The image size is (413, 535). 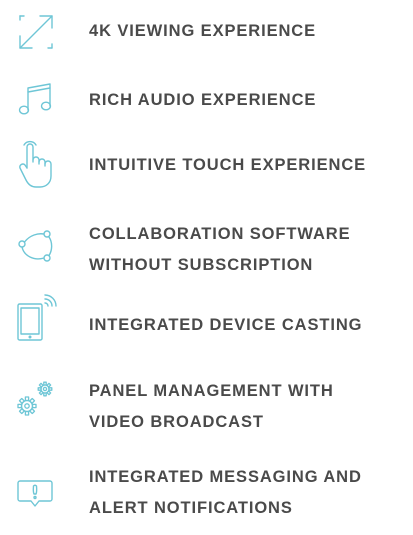 I want to click on feature-label-line: WITHOUT SUBSCRIPTION, so click(x=201, y=265).